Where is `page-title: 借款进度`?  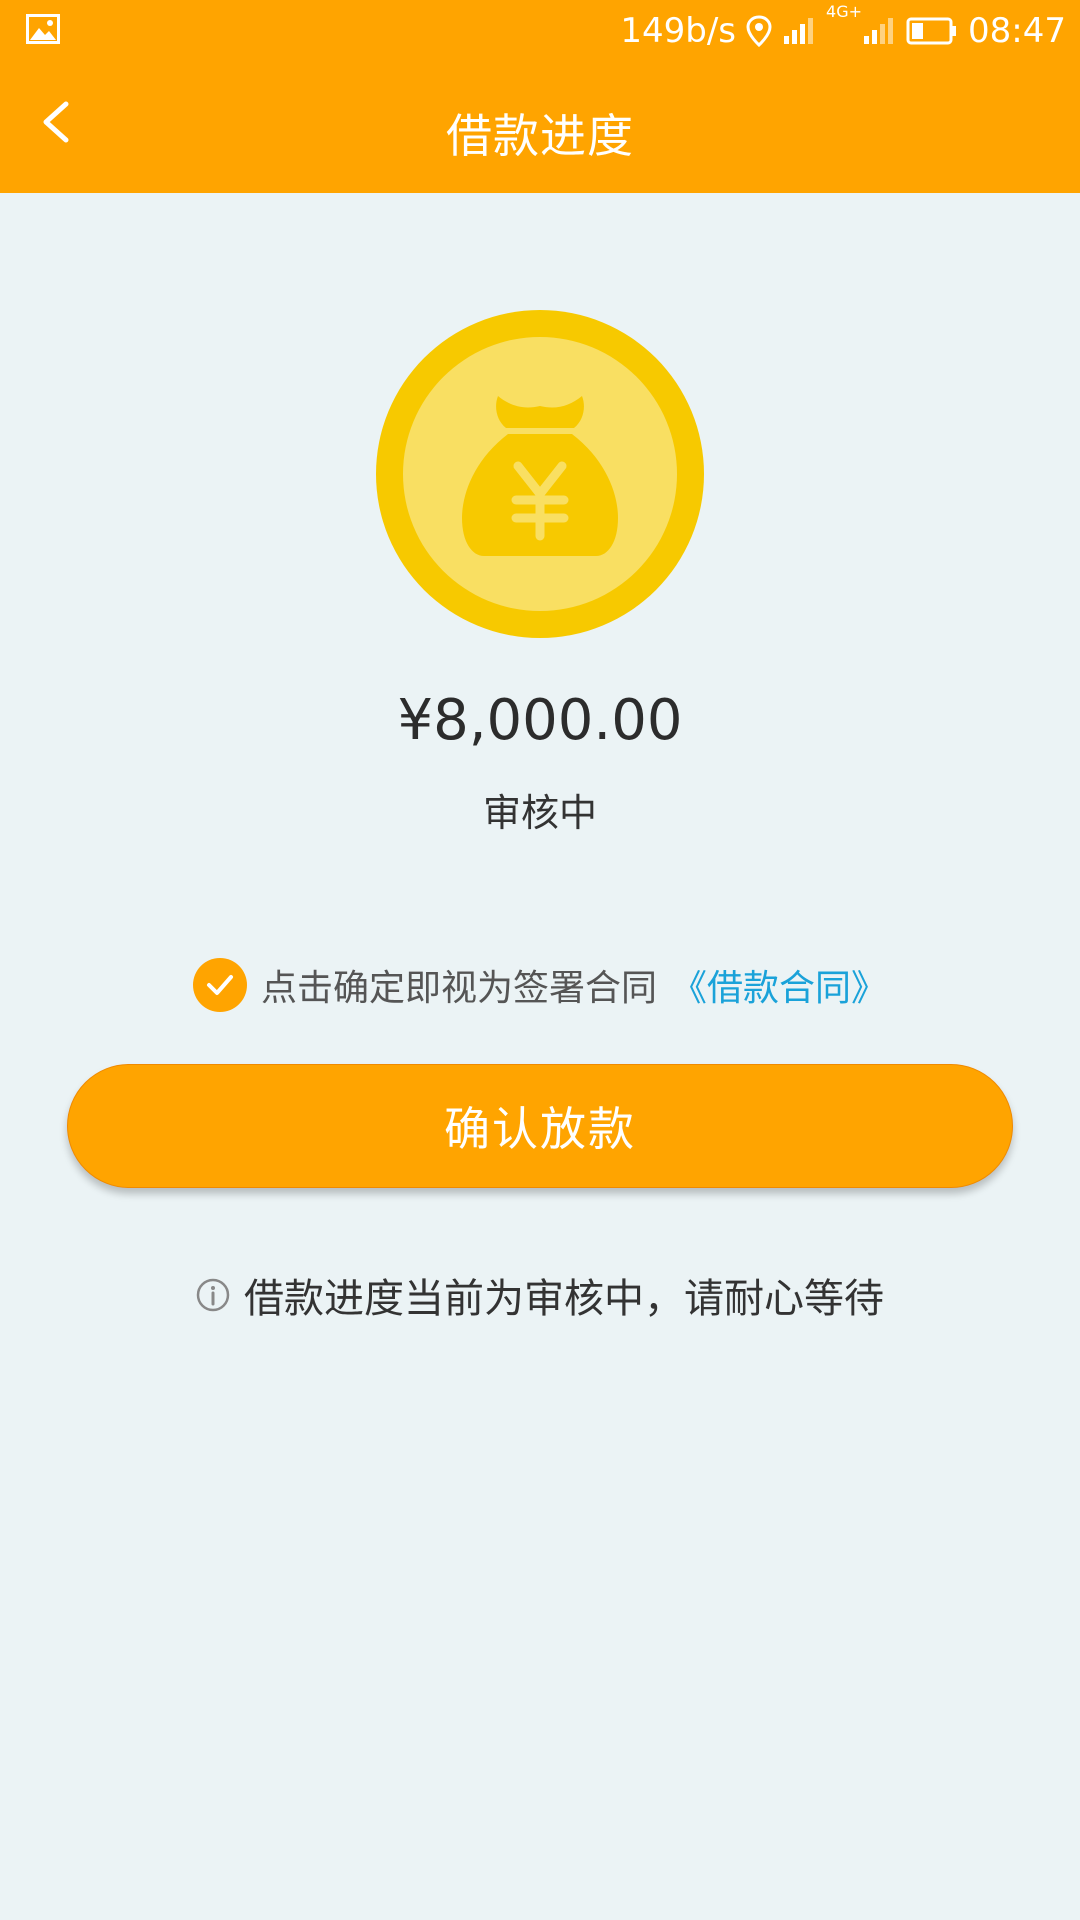
page-title: 借款进度 is located at coordinates (540, 136).